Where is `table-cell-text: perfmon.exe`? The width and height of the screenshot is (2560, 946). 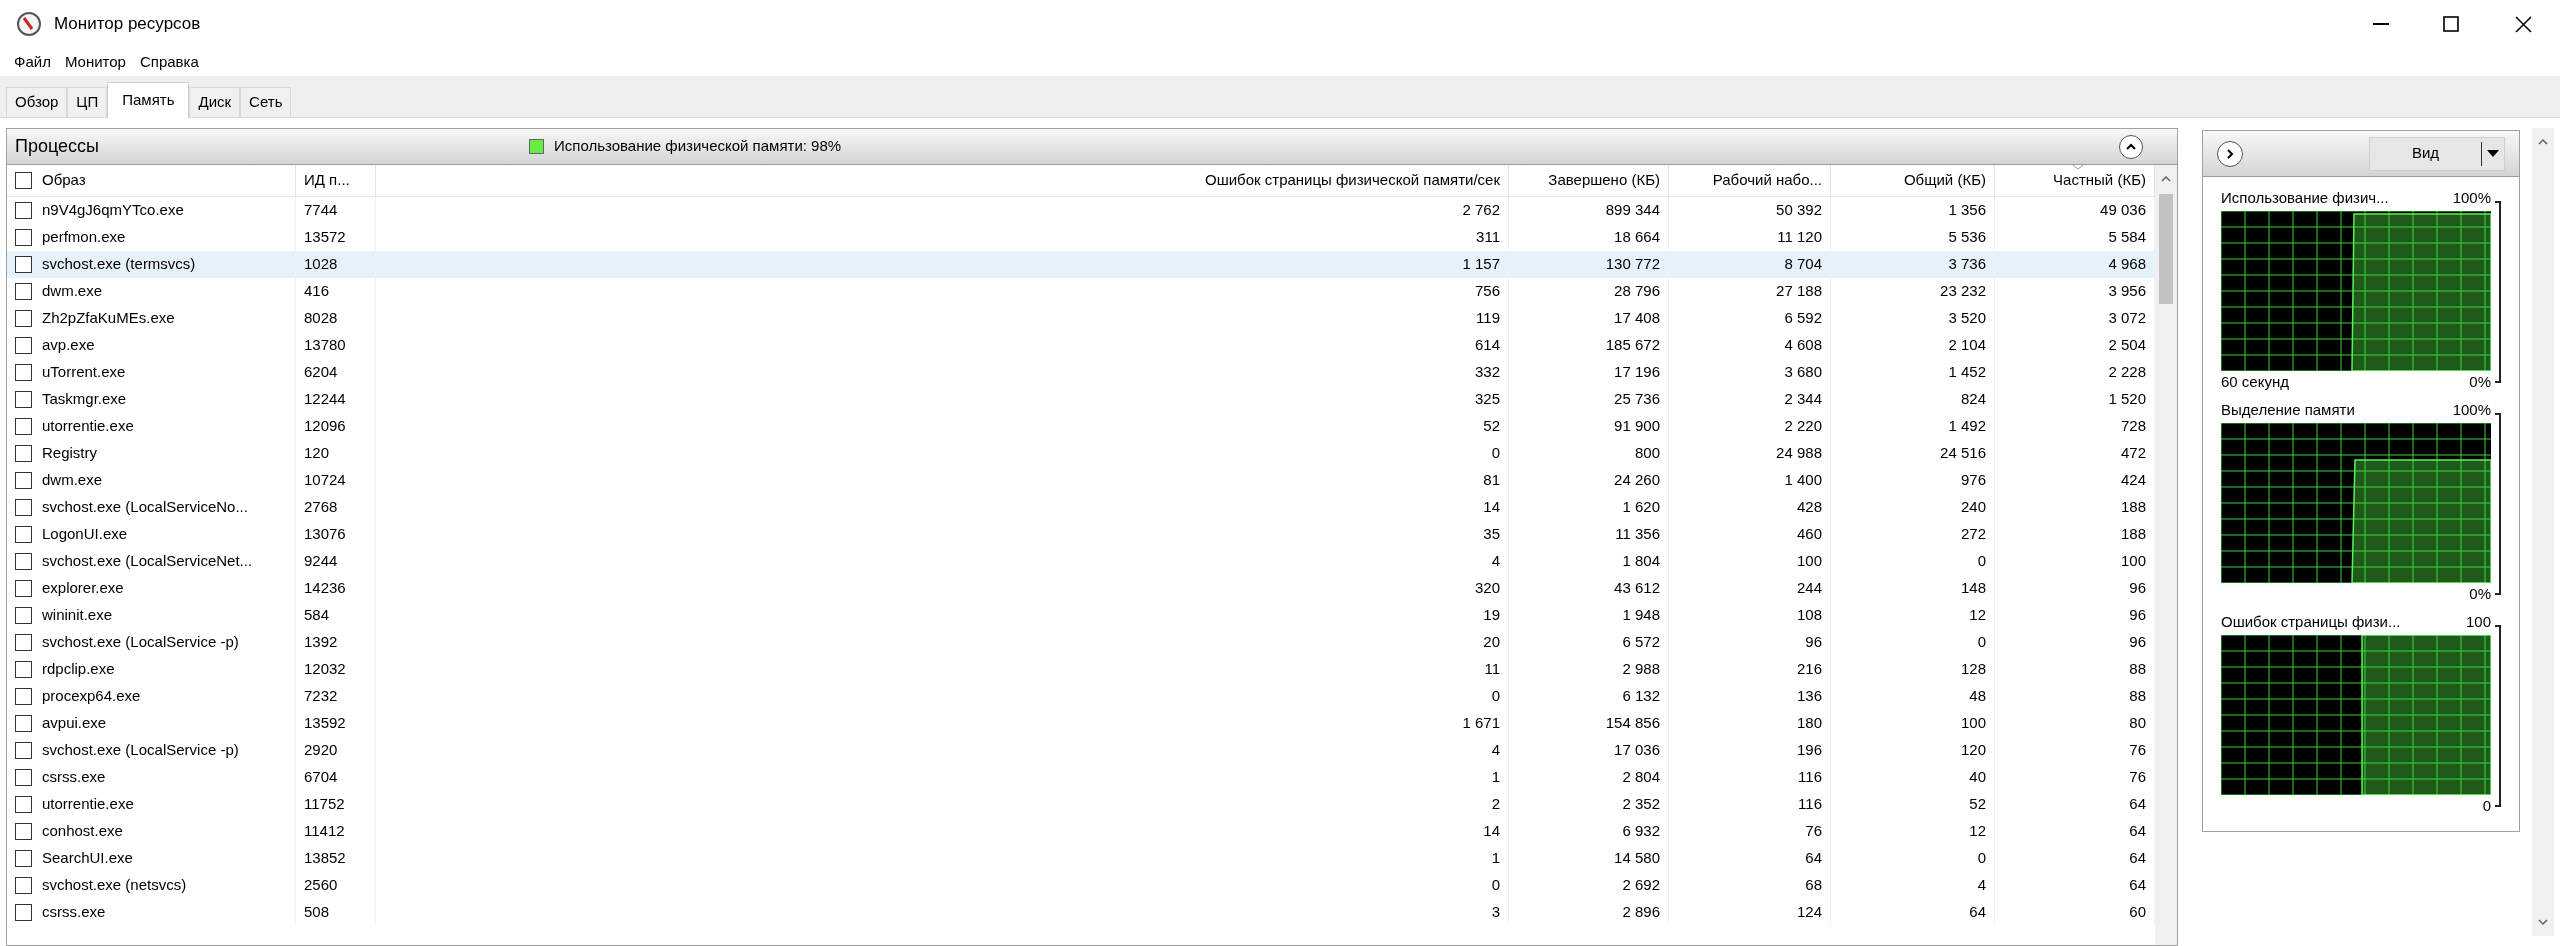
table-cell-text: perfmon.exe is located at coordinates (84, 237).